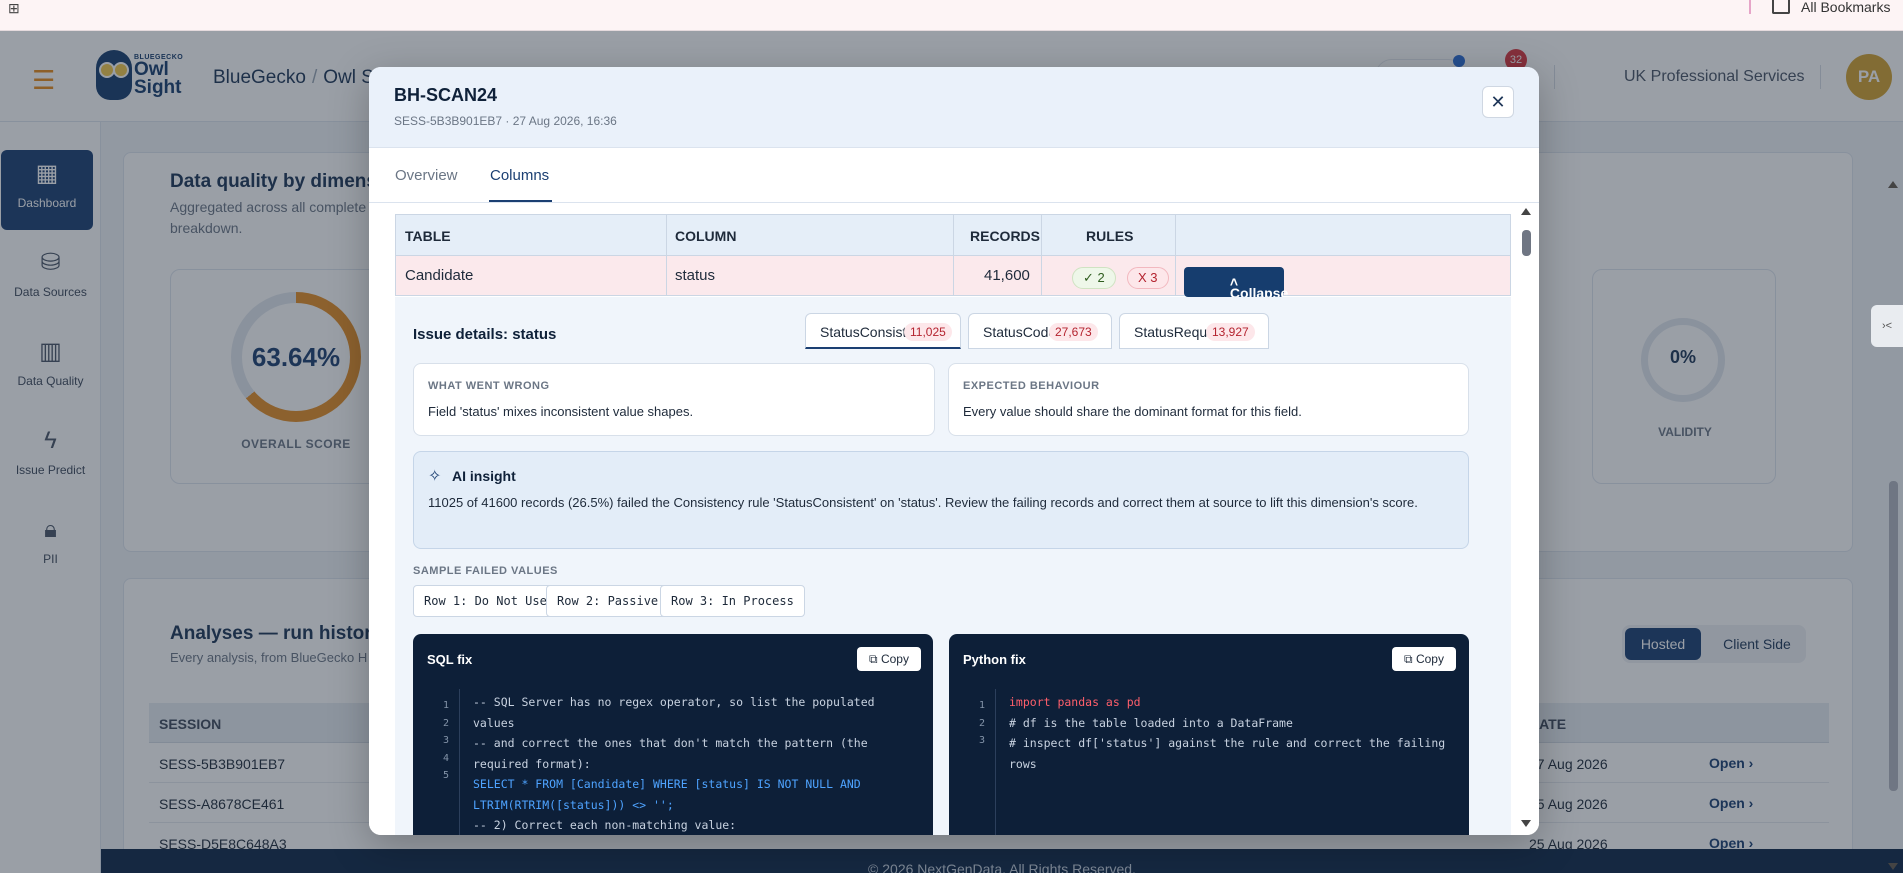  What do you see at coordinates (810, 235) in the screenshot?
I see `header-cell: COLUMN` at bounding box center [810, 235].